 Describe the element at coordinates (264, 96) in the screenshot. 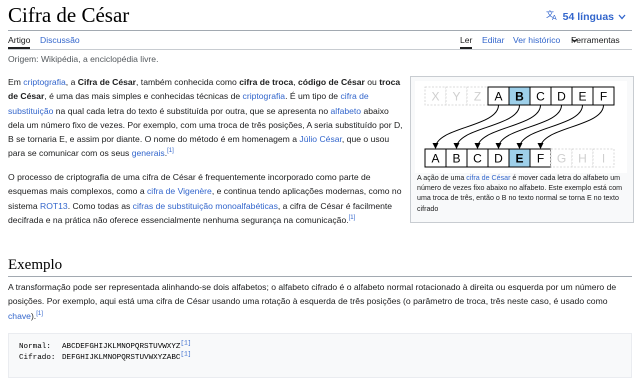

I see `link-criptografia-2: criptografia` at that location.